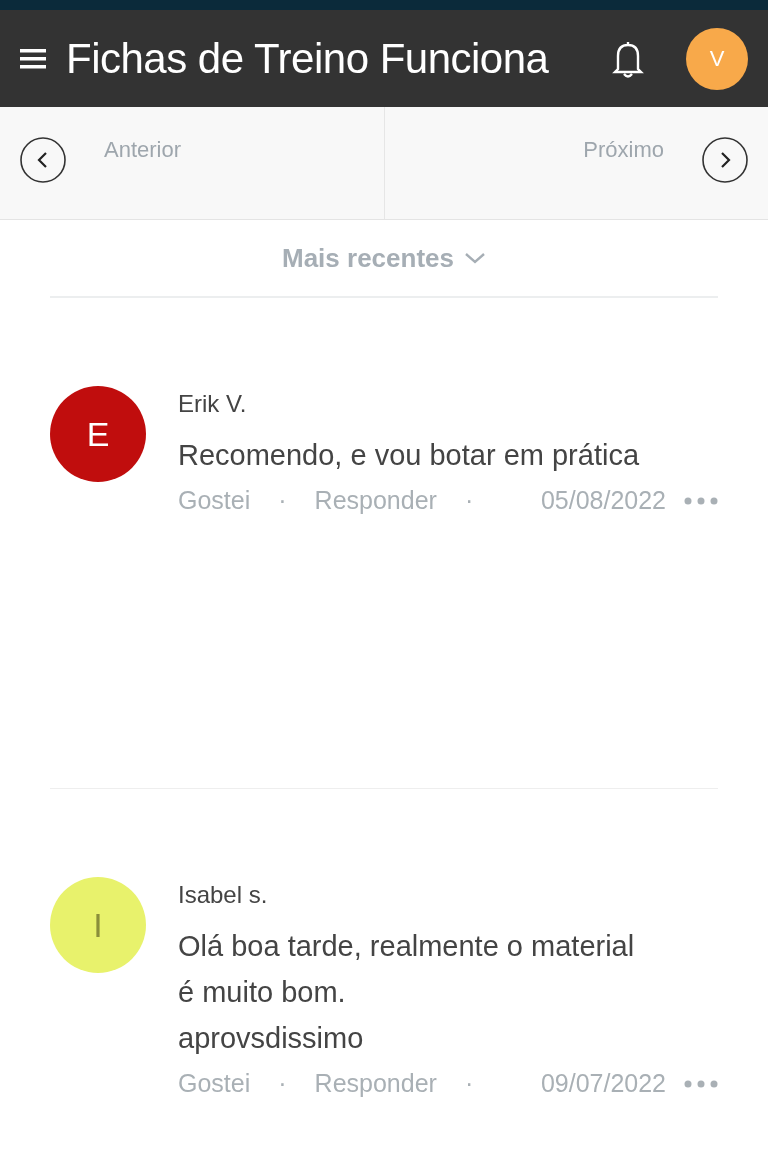  What do you see at coordinates (308, 58) in the screenshot?
I see `page-title: Fichas de Treino Funciona` at bounding box center [308, 58].